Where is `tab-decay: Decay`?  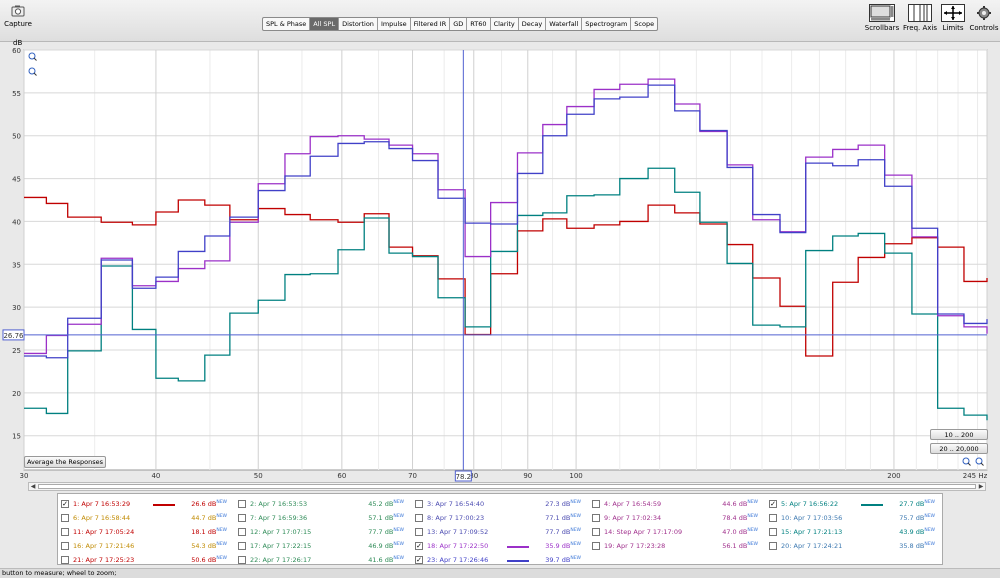 tab-decay: Decay is located at coordinates (533, 24).